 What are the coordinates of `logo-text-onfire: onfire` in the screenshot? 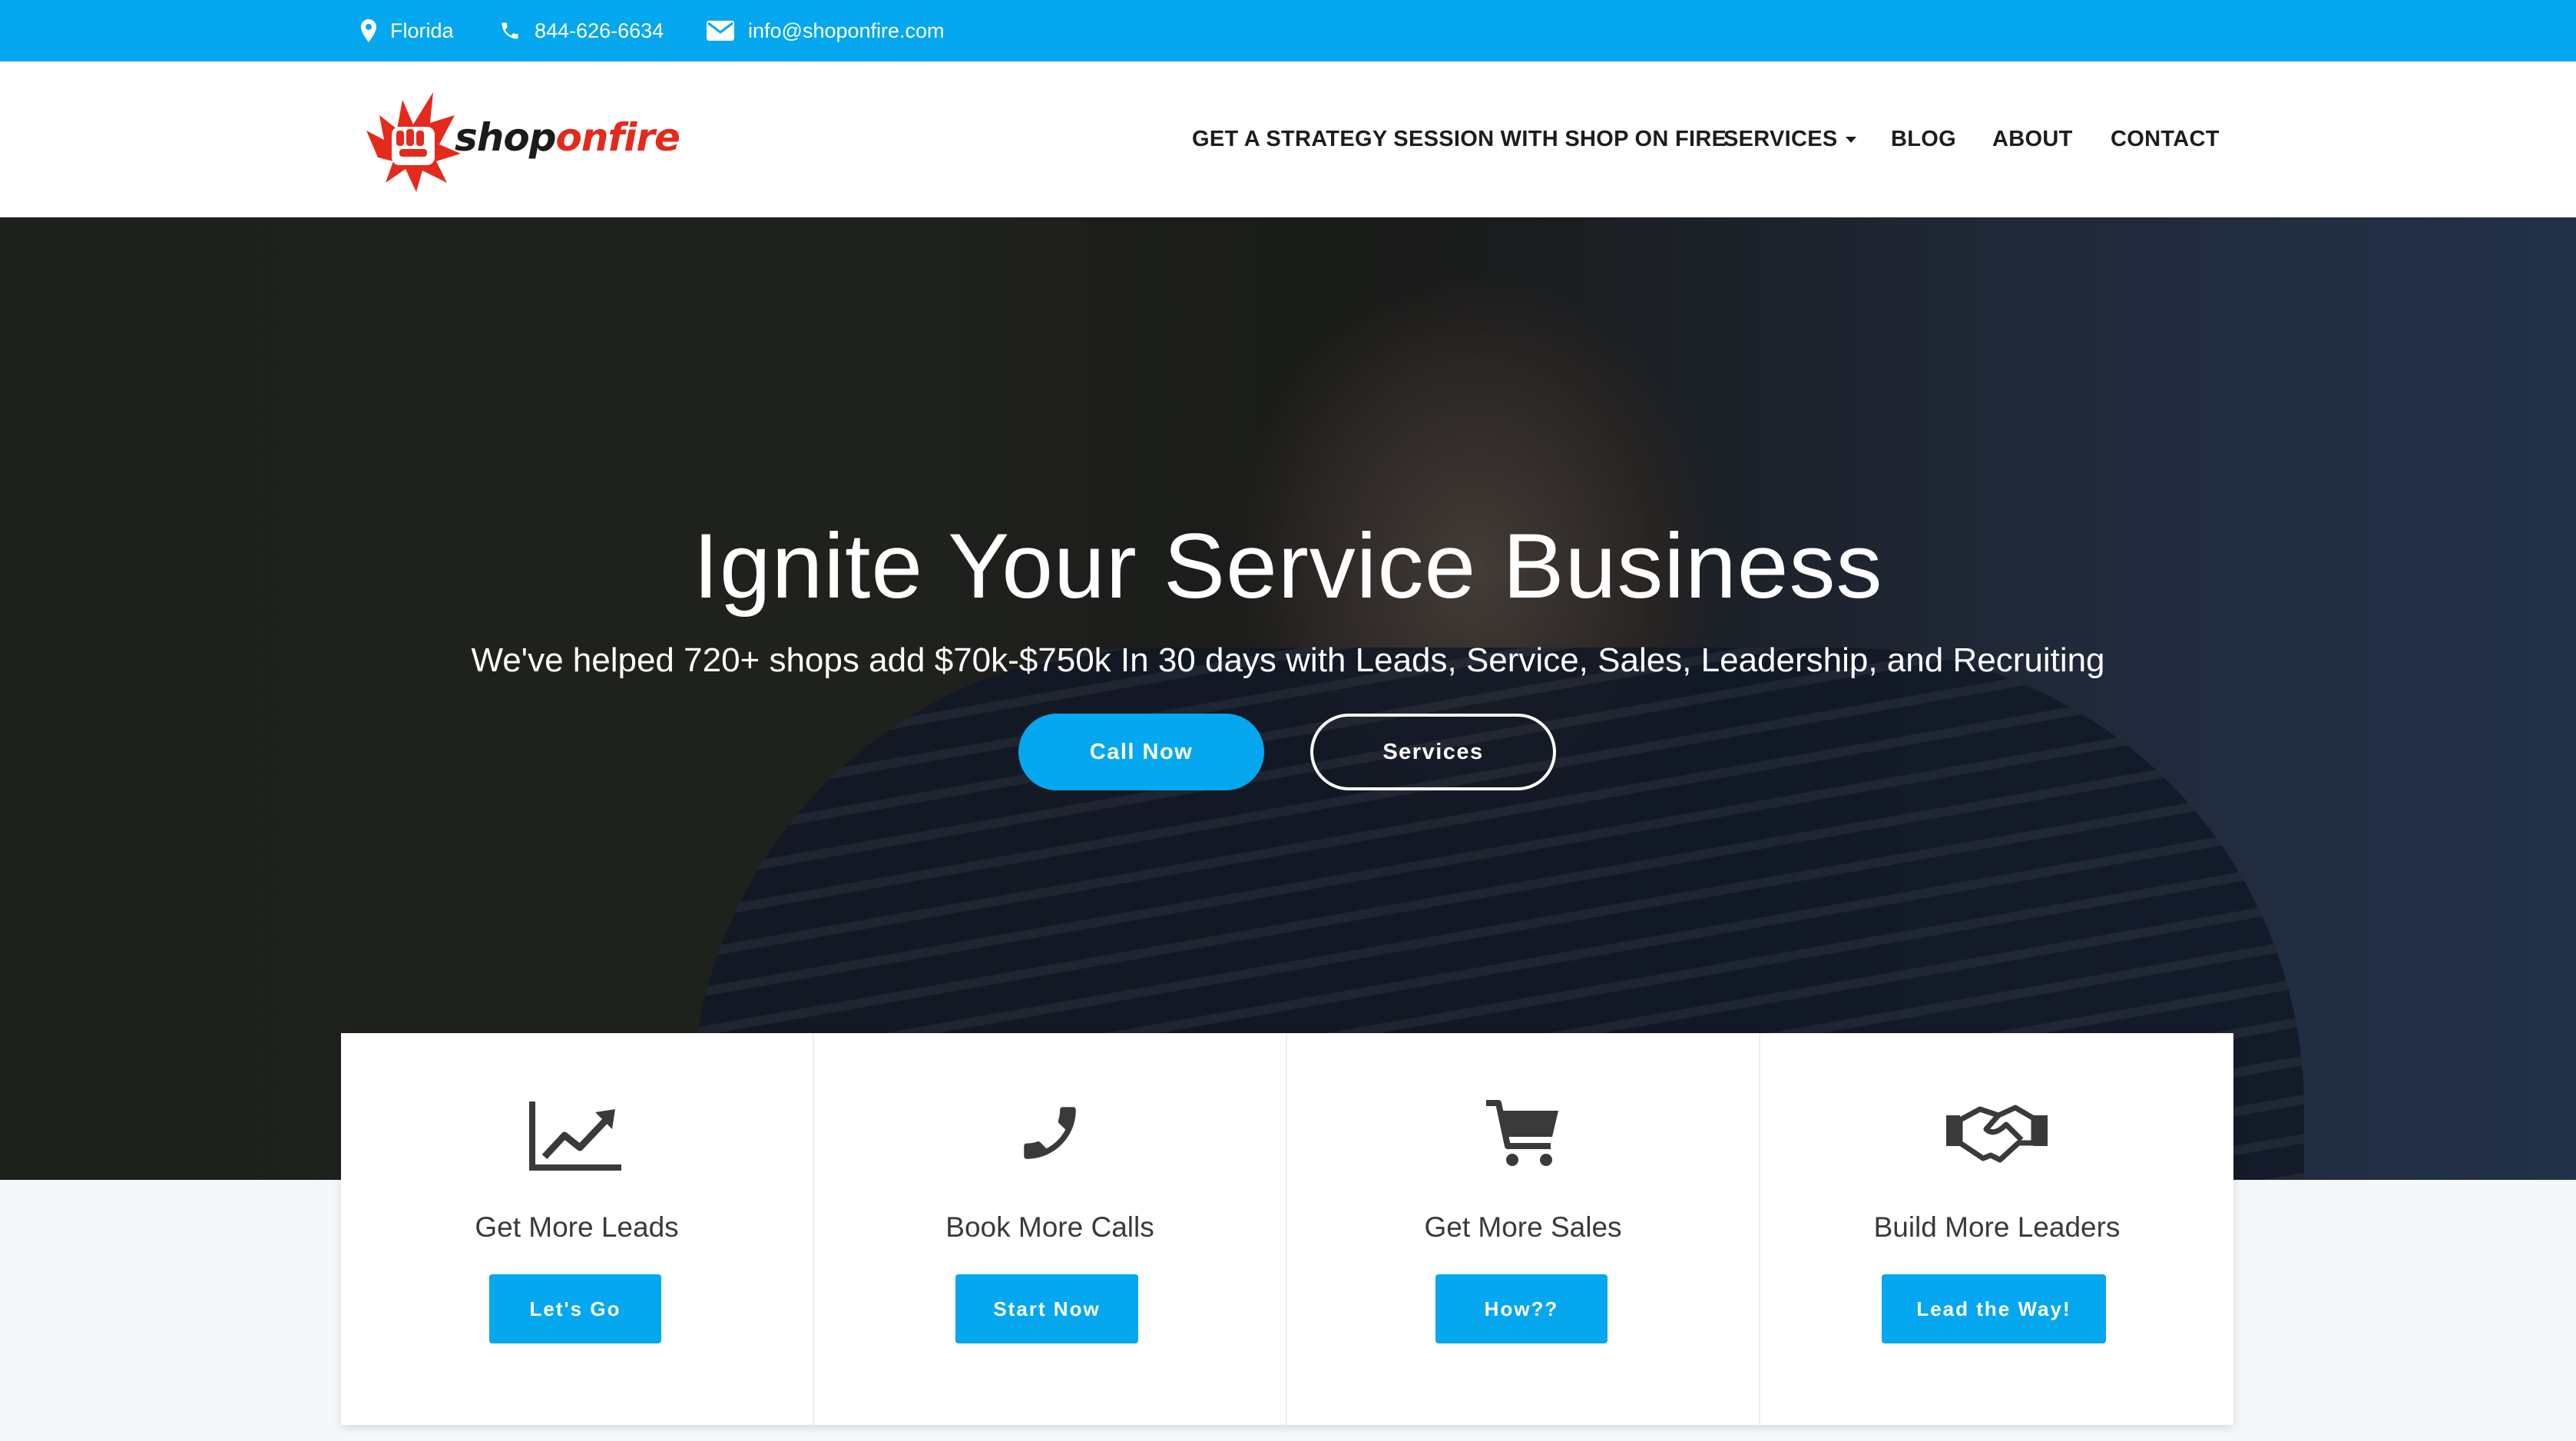 It's located at (617, 137).